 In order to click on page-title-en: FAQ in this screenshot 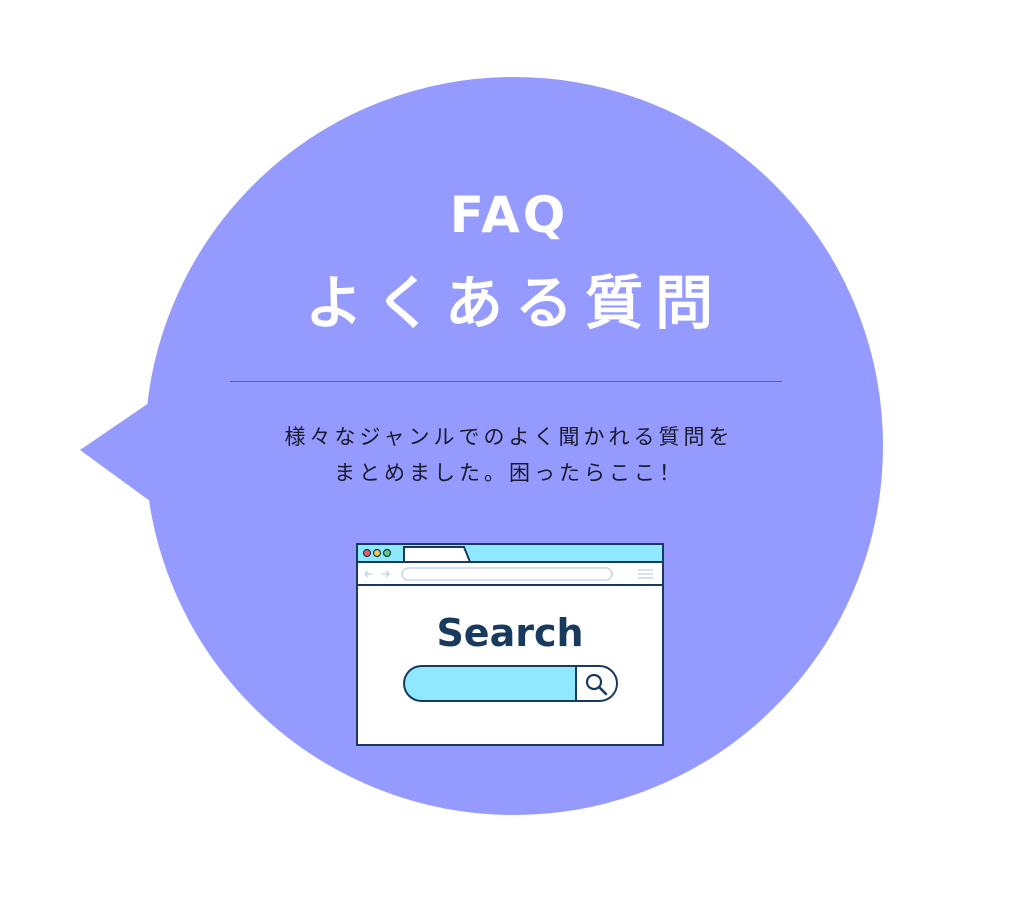, I will do `click(509, 215)`.